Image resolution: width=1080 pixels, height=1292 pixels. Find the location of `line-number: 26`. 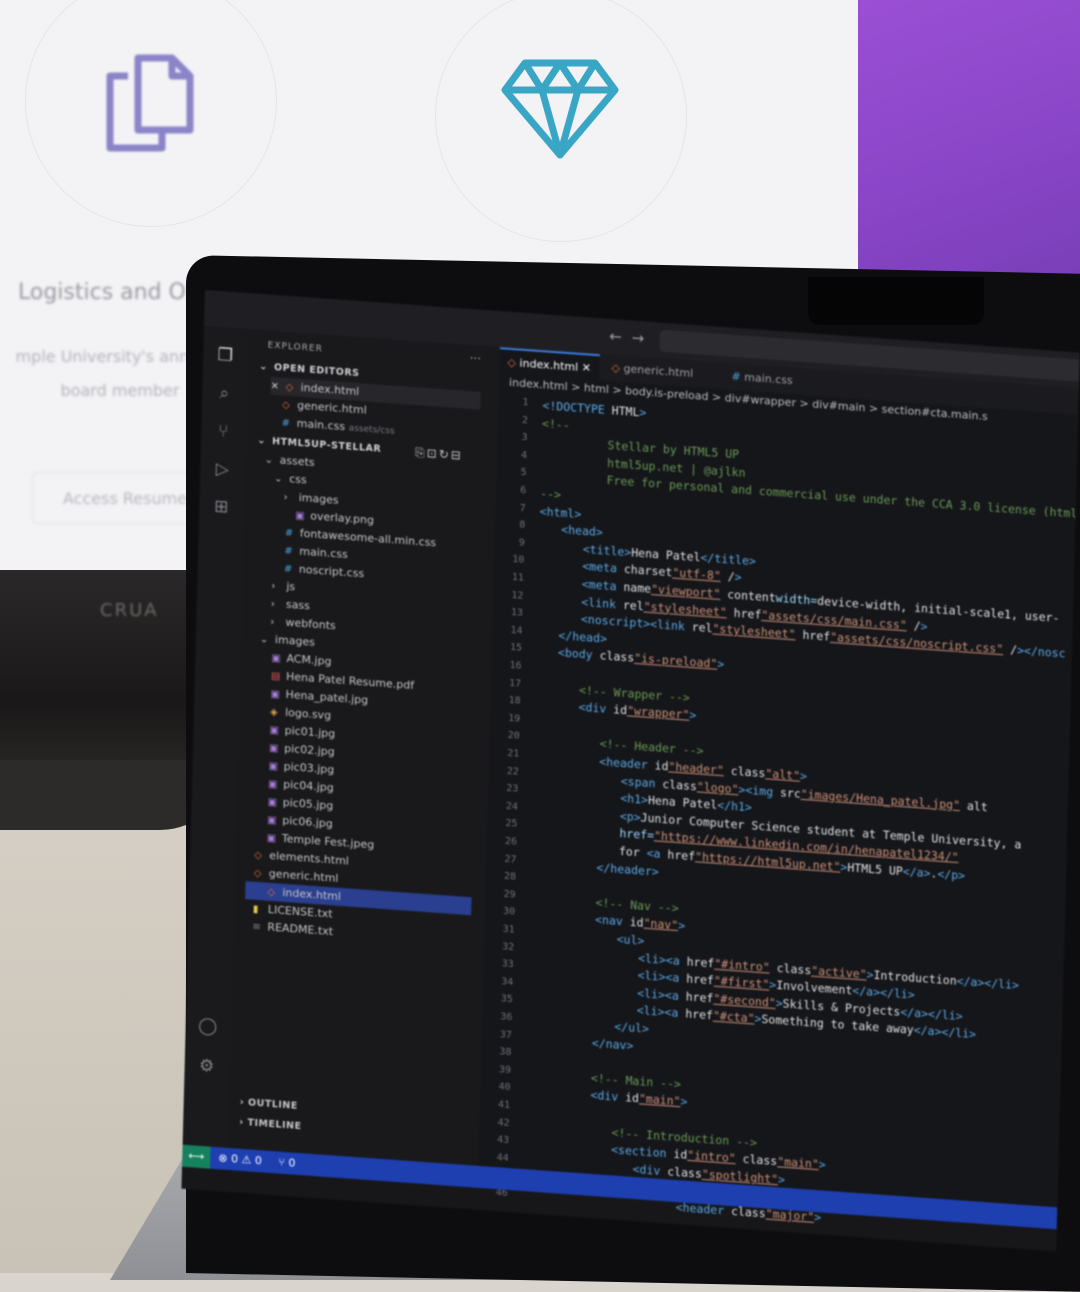

line-number: 26 is located at coordinates (511, 841).